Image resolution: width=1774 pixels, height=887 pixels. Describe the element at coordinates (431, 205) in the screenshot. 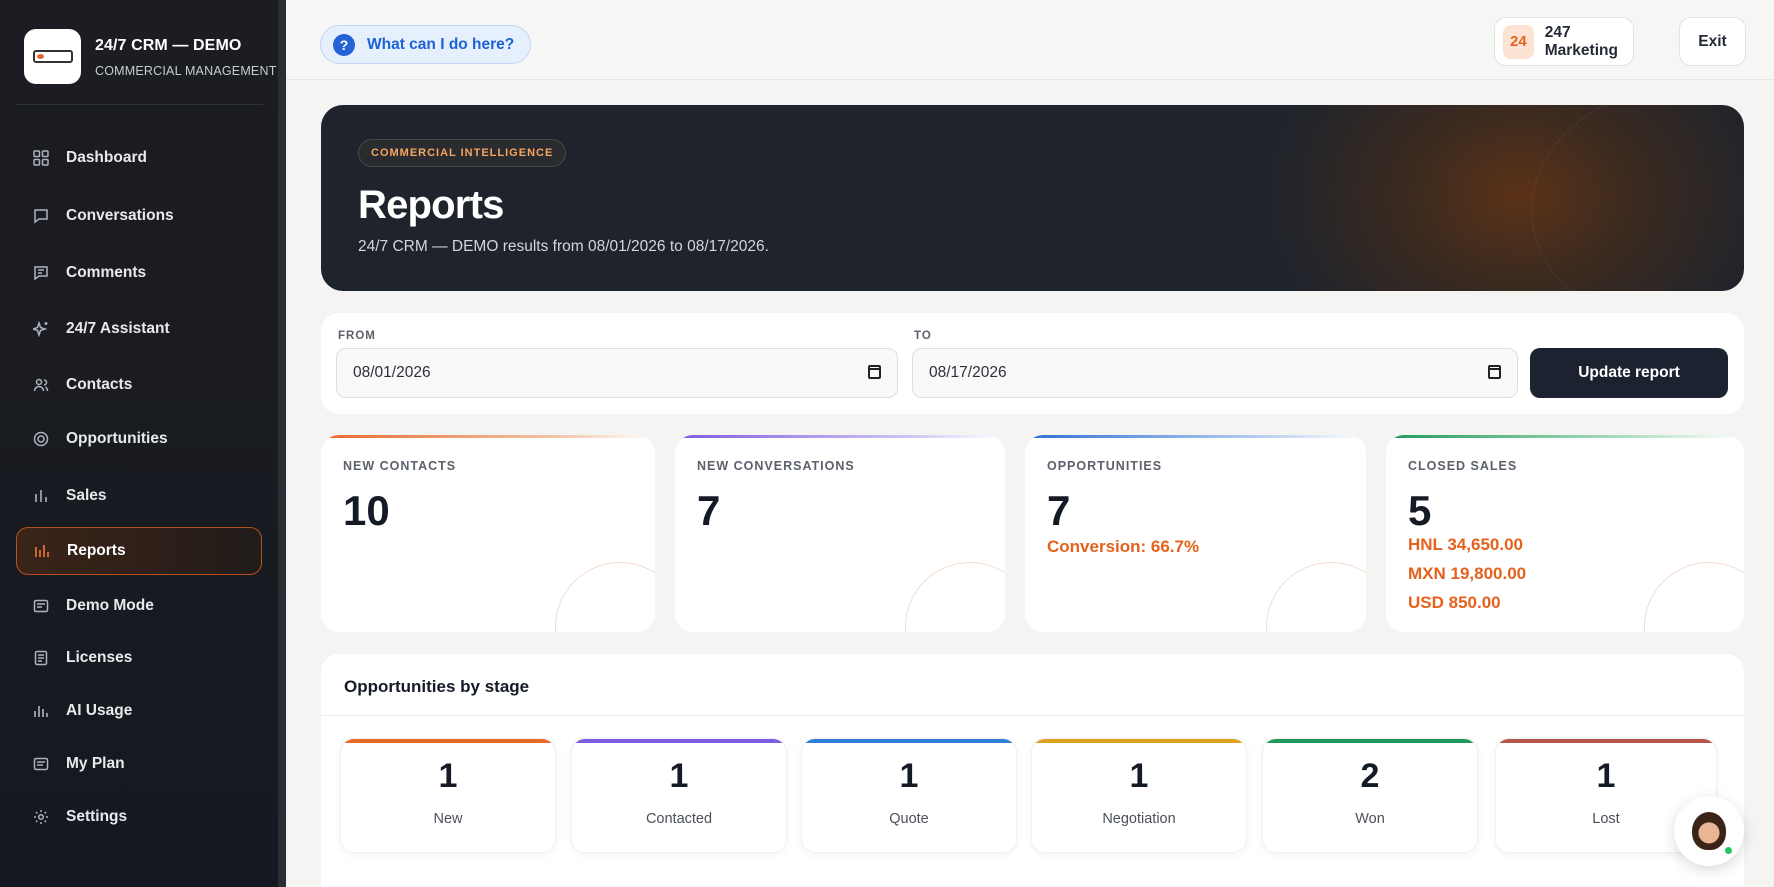

I see `page-title: Reports` at that location.